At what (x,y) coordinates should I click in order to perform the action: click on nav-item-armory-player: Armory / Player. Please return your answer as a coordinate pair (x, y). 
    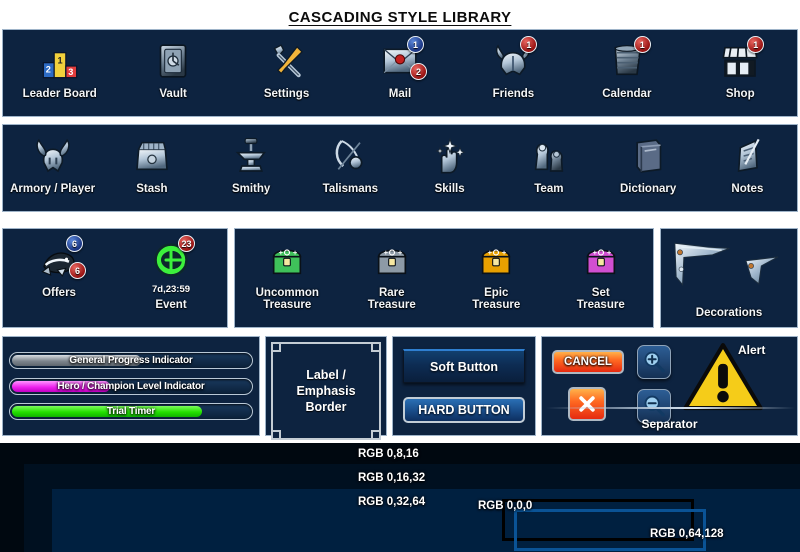
    Looking at the image, I should click on (52, 168).